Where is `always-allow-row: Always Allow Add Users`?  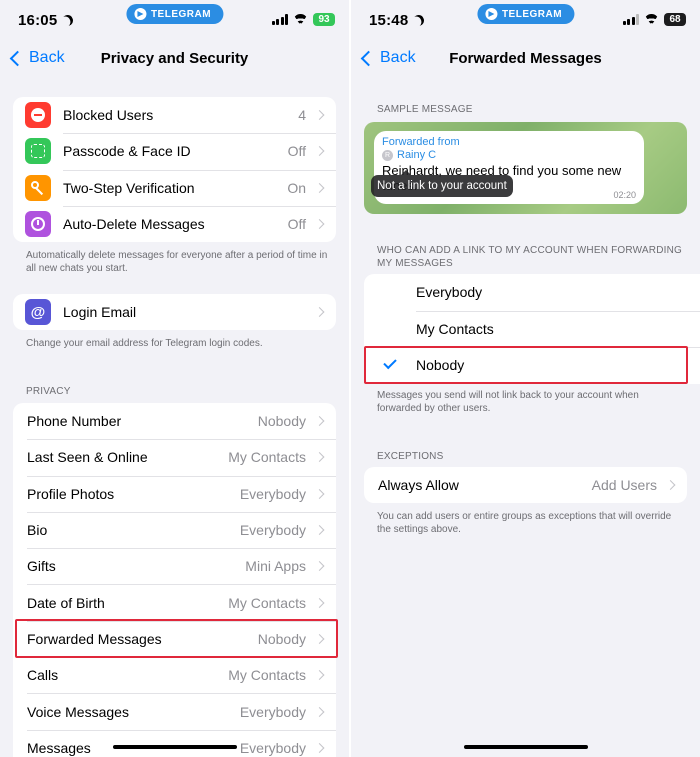 always-allow-row: Always Allow Add Users is located at coordinates (525, 485).